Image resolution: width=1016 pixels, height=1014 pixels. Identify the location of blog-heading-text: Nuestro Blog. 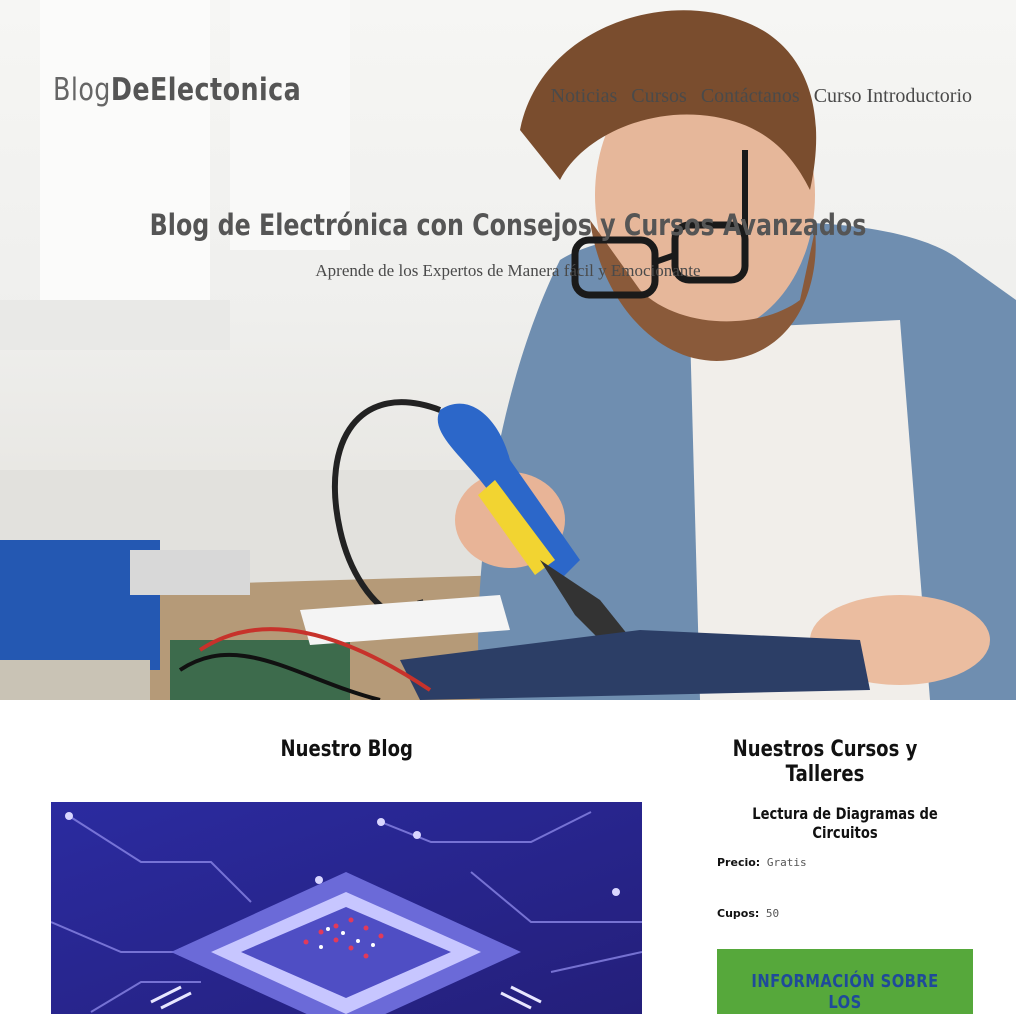
(346, 749).